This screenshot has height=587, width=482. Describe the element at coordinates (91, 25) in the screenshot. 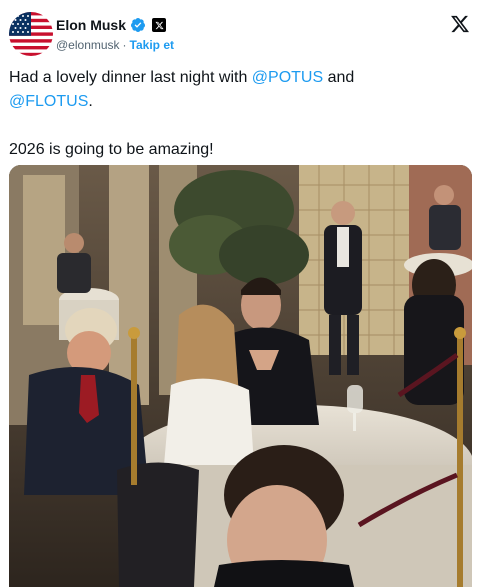

I see `author-display-name: Elon Musk` at that location.